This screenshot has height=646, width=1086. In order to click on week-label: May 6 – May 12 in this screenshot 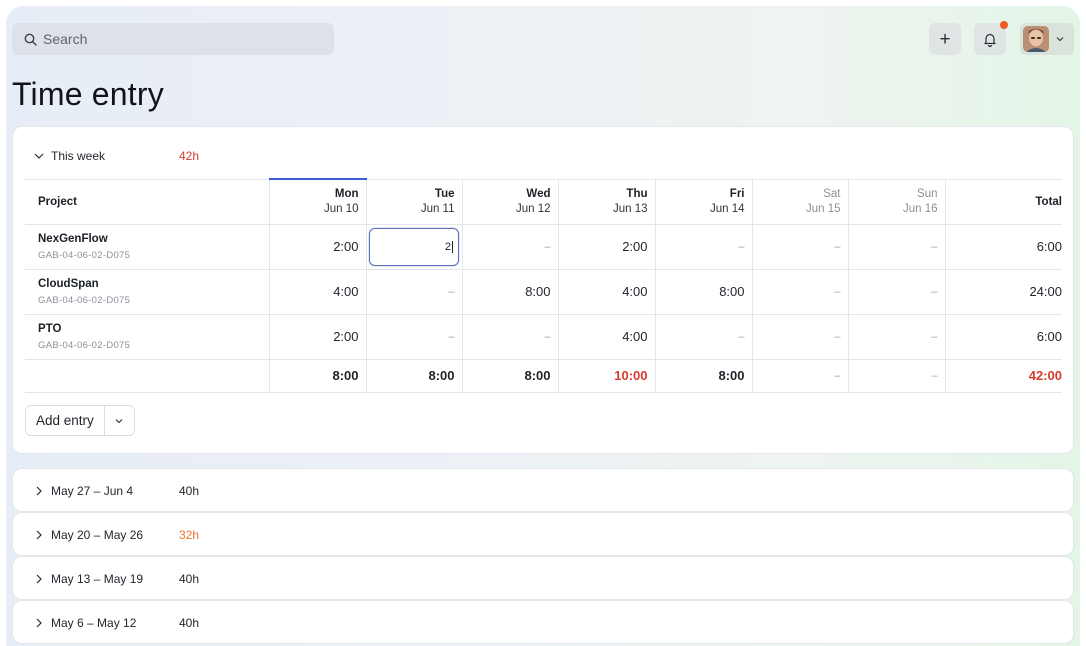, I will do `click(94, 623)`.